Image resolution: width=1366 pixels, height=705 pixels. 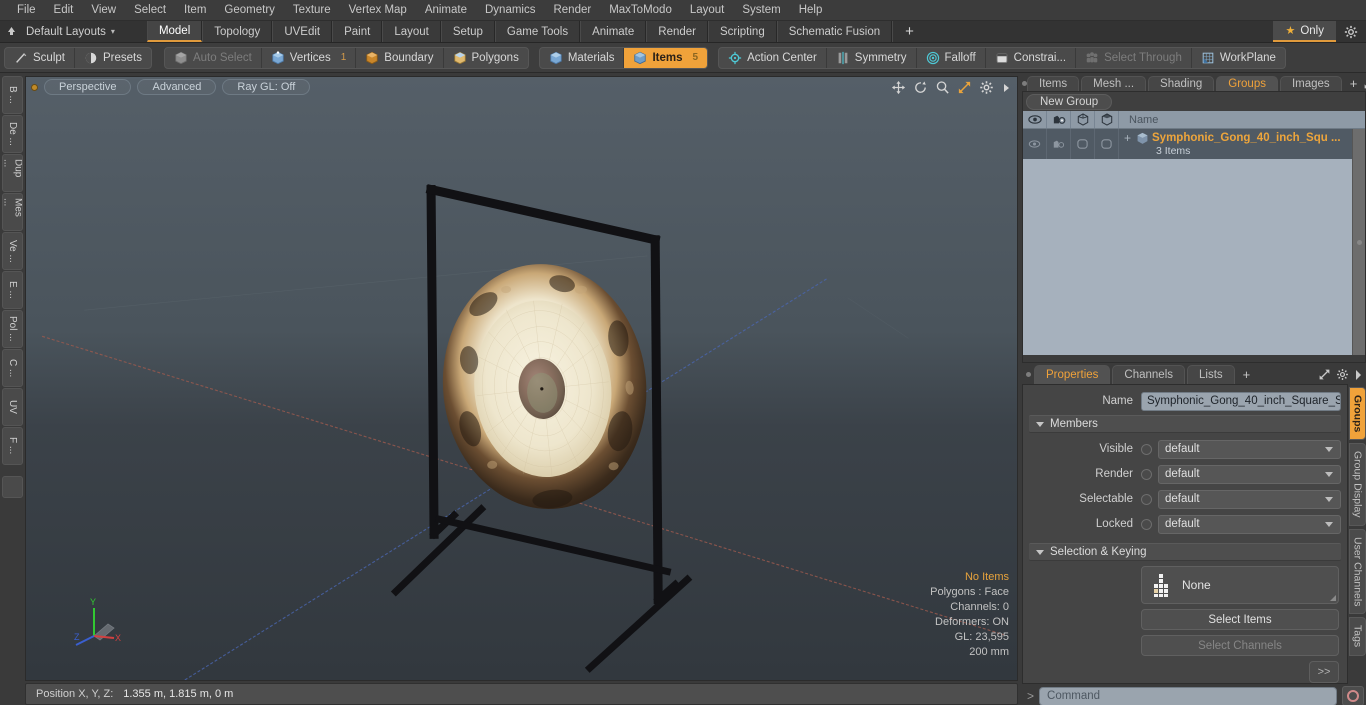 What do you see at coordinates (537, 31) in the screenshot?
I see `layout-tab-game-tools: Game Tools` at bounding box center [537, 31].